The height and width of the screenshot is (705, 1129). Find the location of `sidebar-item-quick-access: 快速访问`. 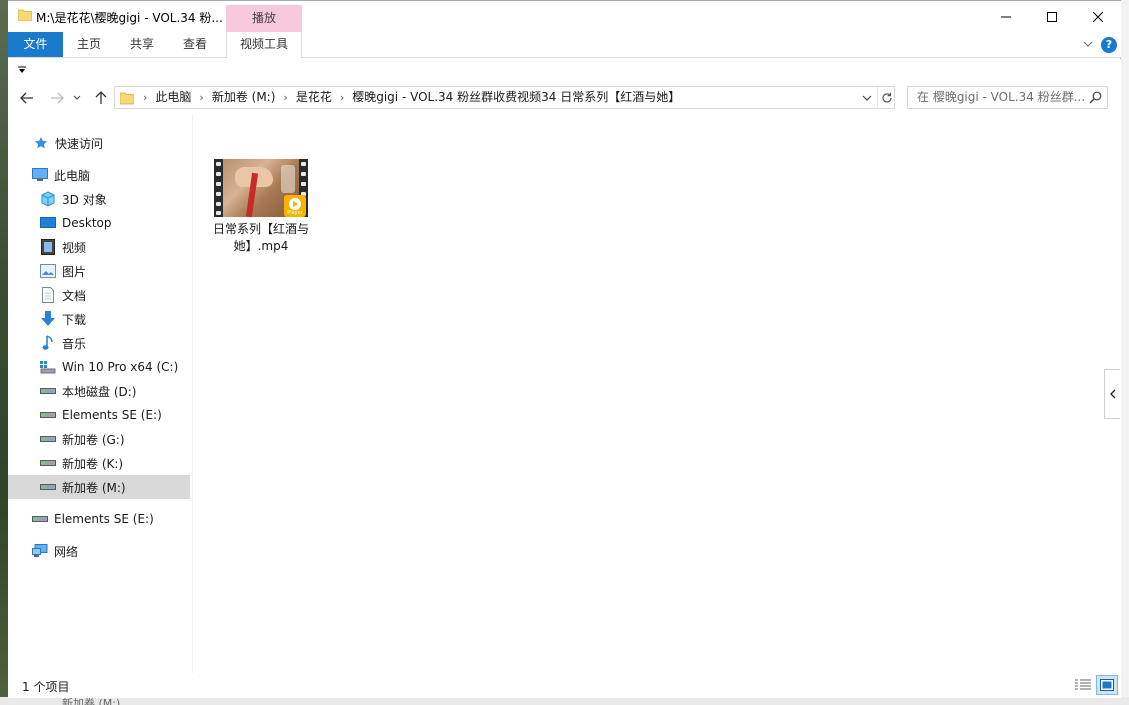

sidebar-item-quick-access: 快速访问 is located at coordinates (99, 143).